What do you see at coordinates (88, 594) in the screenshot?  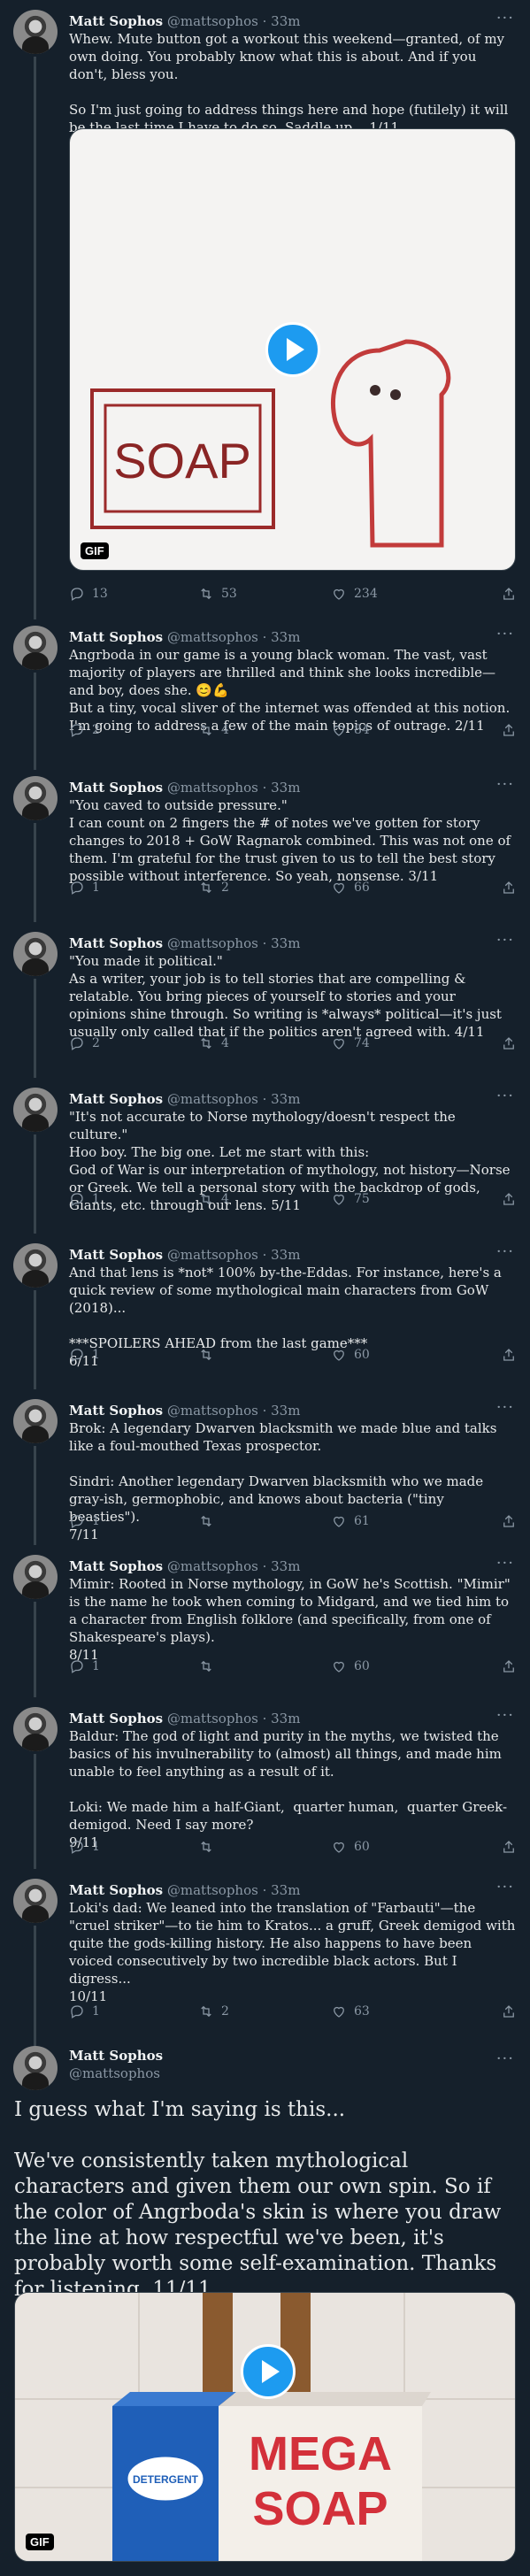 I see `reply-button: 13` at bounding box center [88, 594].